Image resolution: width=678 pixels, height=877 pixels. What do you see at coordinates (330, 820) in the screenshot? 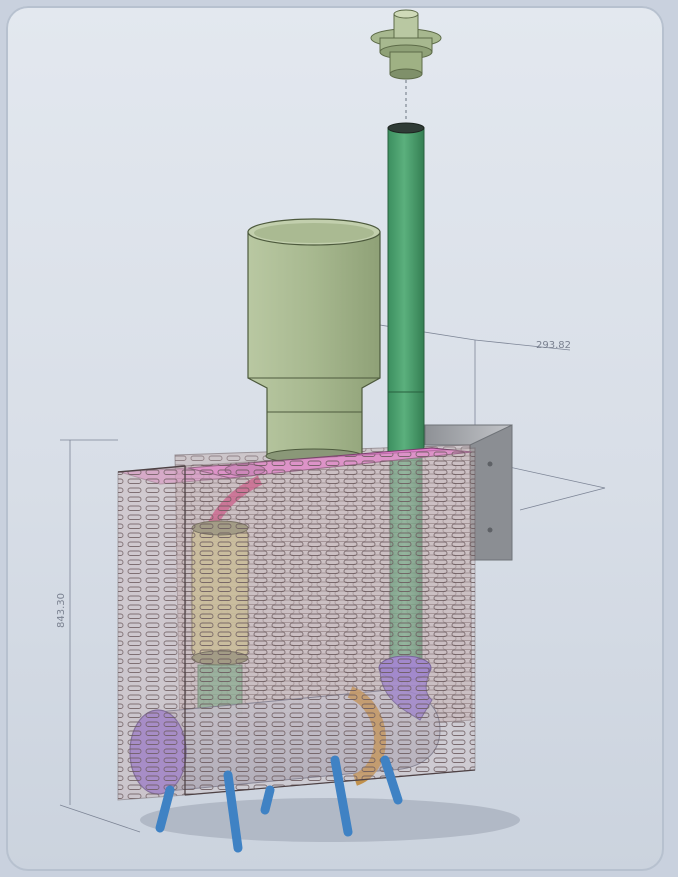
I see `ground-shadow` at bounding box center [330, 820].